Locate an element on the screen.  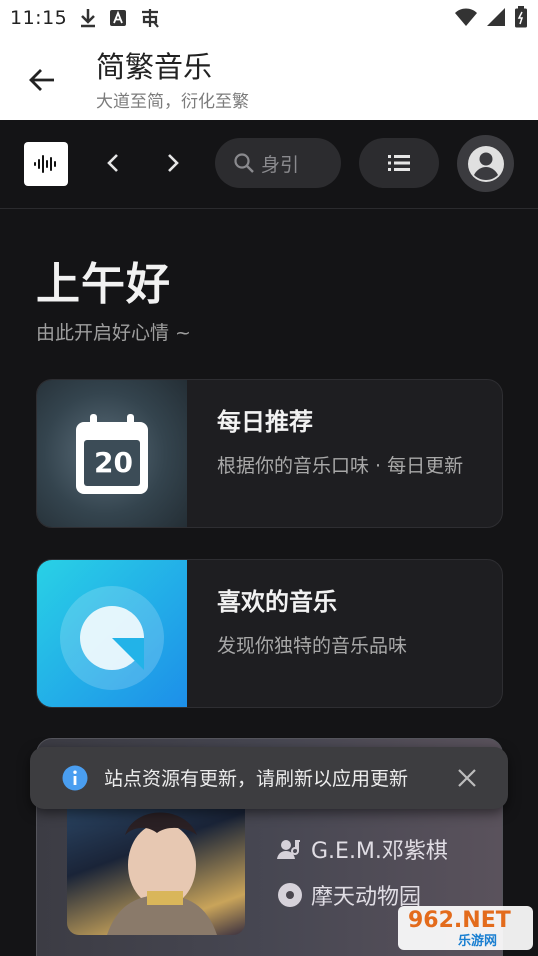
back-nav-button is located at coordinates (113, 163).